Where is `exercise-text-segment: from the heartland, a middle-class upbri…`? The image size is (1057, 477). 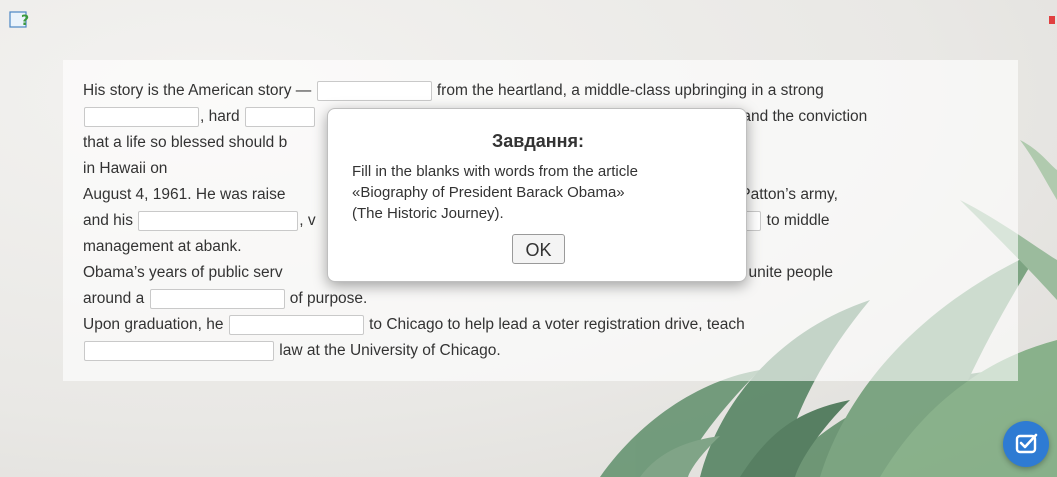
exercise-text-segment: from the heartland, a middle-class upbri… is located at coordinates (628, 90).